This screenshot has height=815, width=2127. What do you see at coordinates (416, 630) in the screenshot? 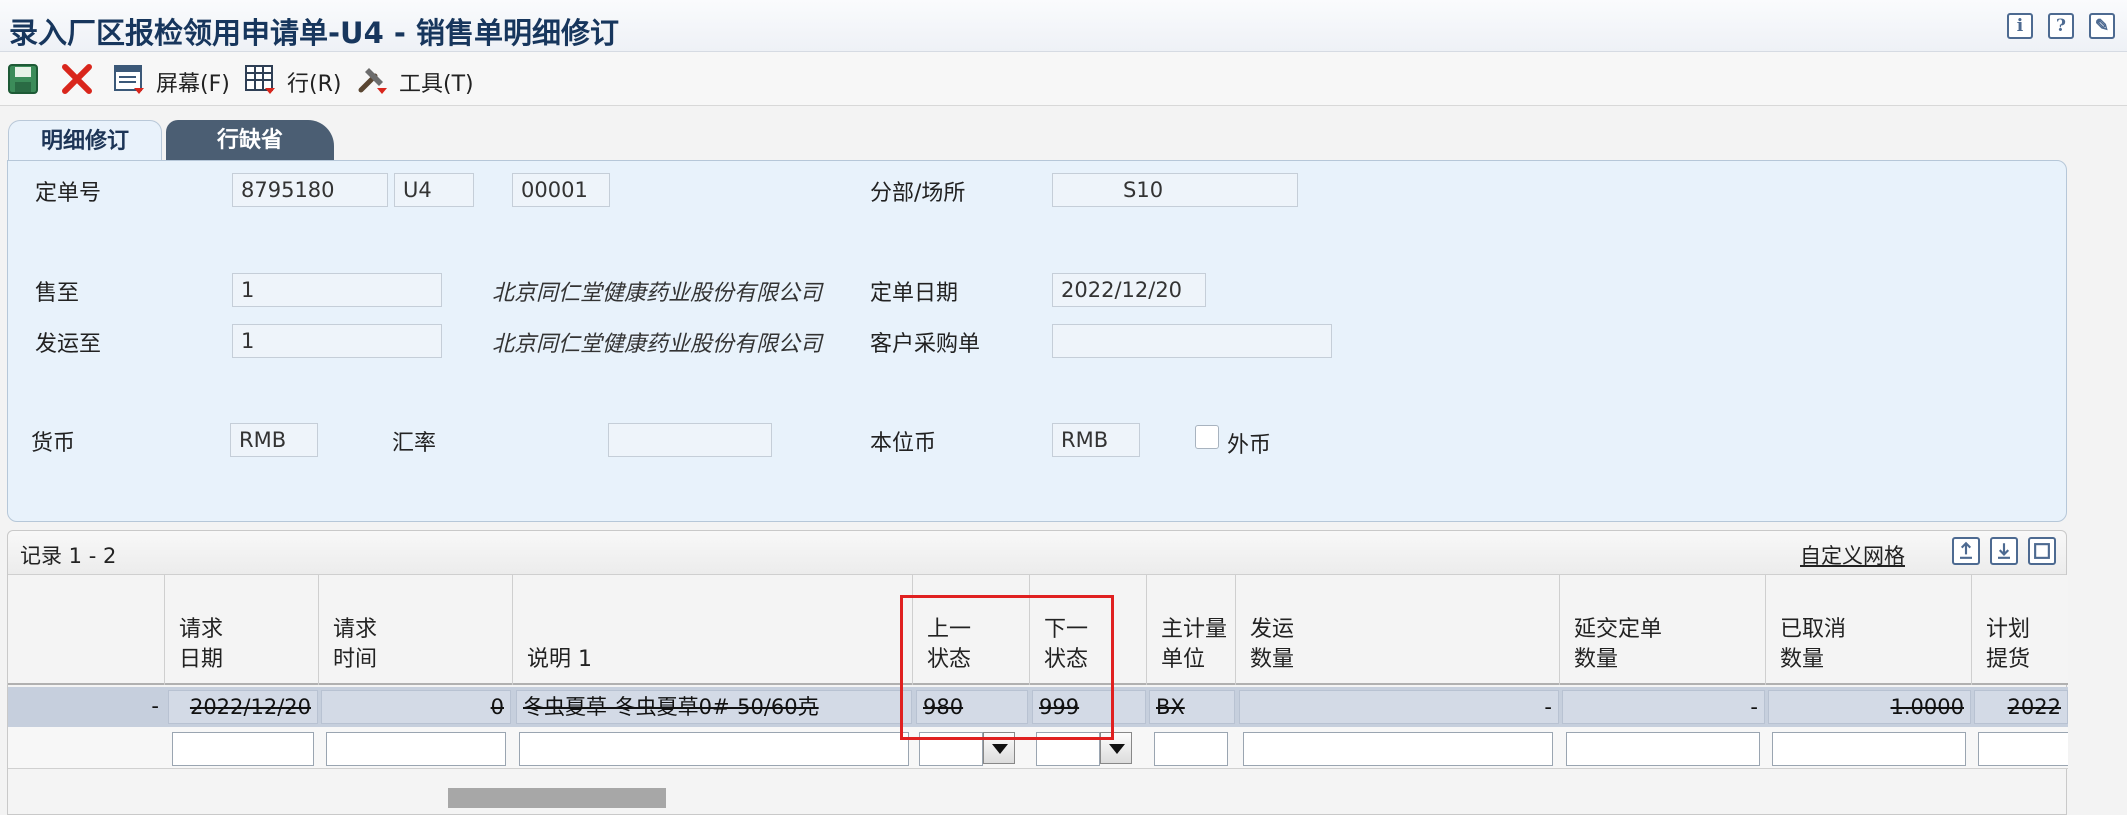
I see `column-header-request-time: 请求 时间` at bounding box center [416, 630].